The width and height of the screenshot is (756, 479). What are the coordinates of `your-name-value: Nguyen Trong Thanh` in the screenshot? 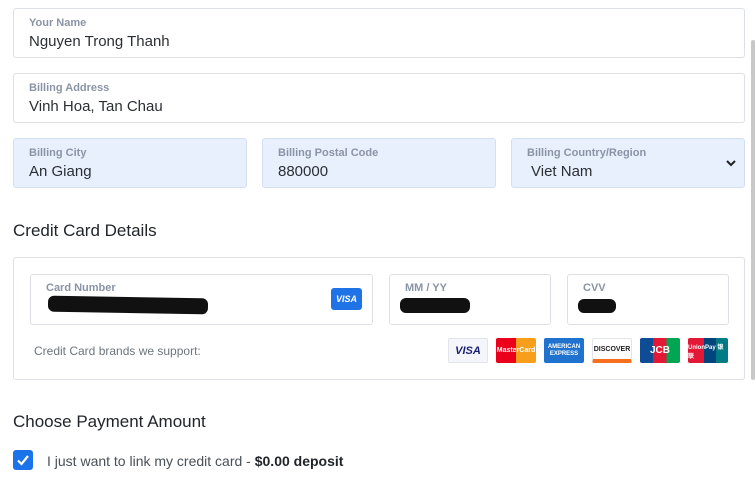 It's located at (99, 41).